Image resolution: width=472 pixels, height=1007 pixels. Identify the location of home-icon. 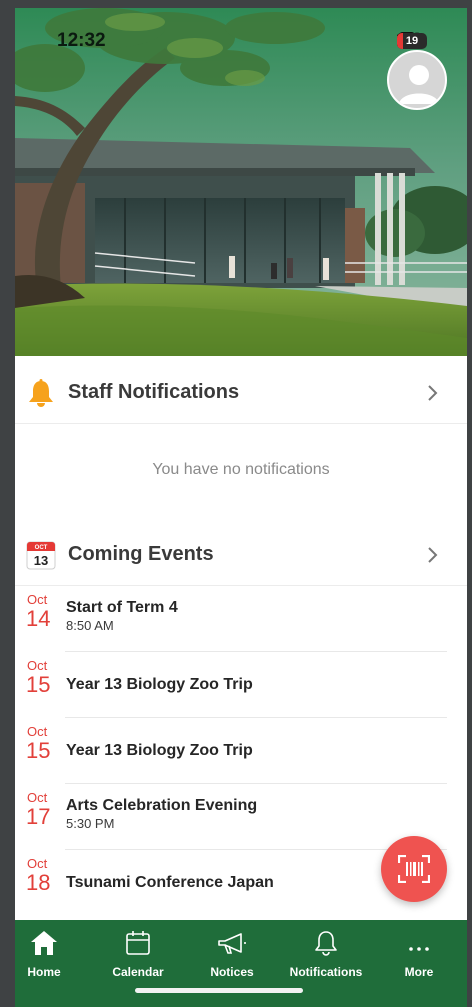
(44, 943).